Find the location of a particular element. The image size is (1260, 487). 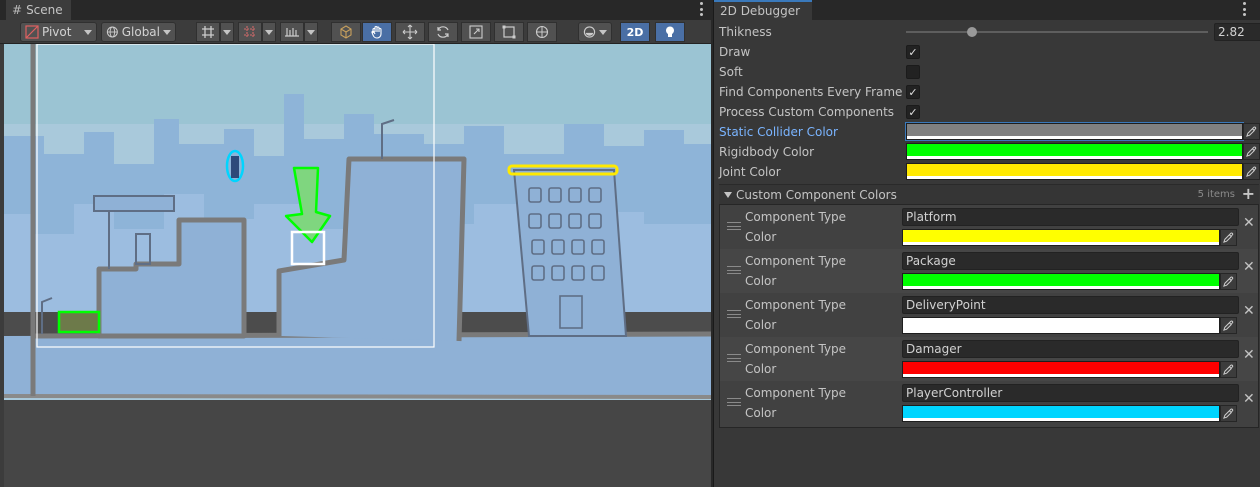

scene-toolbar: Pivot Global 2D is located at coordinates (355, 32).